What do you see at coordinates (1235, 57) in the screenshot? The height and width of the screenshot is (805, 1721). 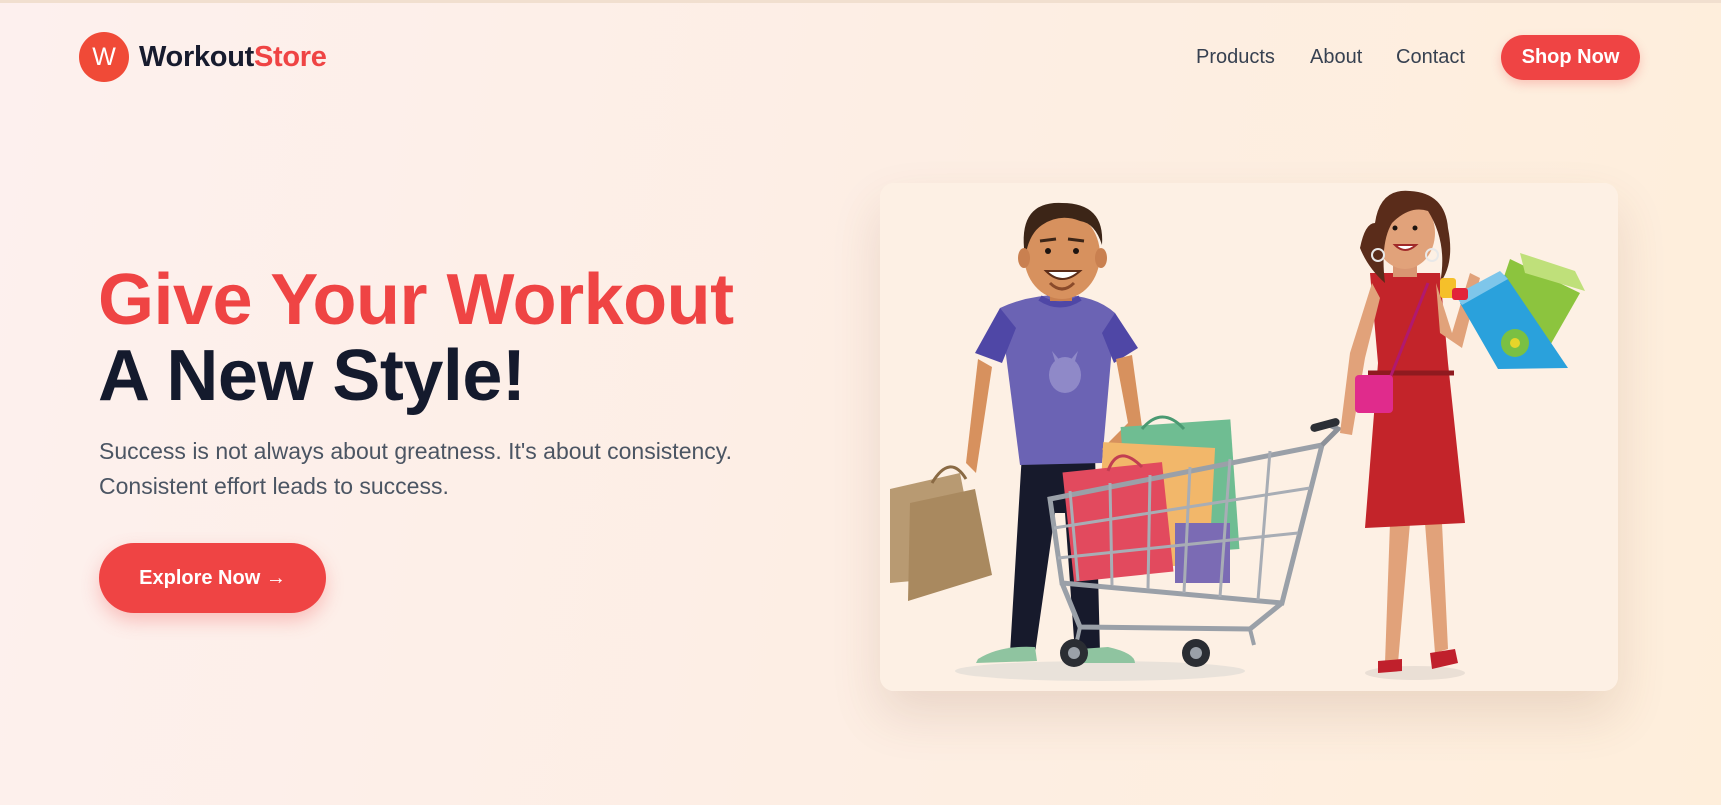 I see `nav-link-products: Products` at bounding box center [1235, 57].